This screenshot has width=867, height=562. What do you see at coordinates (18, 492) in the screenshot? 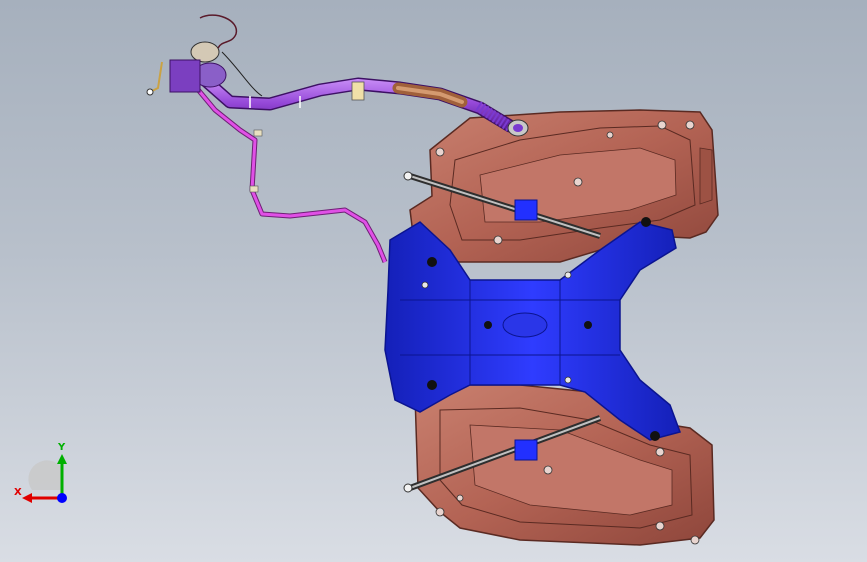
I see `x-axis-label: X` at bounding box center [18, 492].